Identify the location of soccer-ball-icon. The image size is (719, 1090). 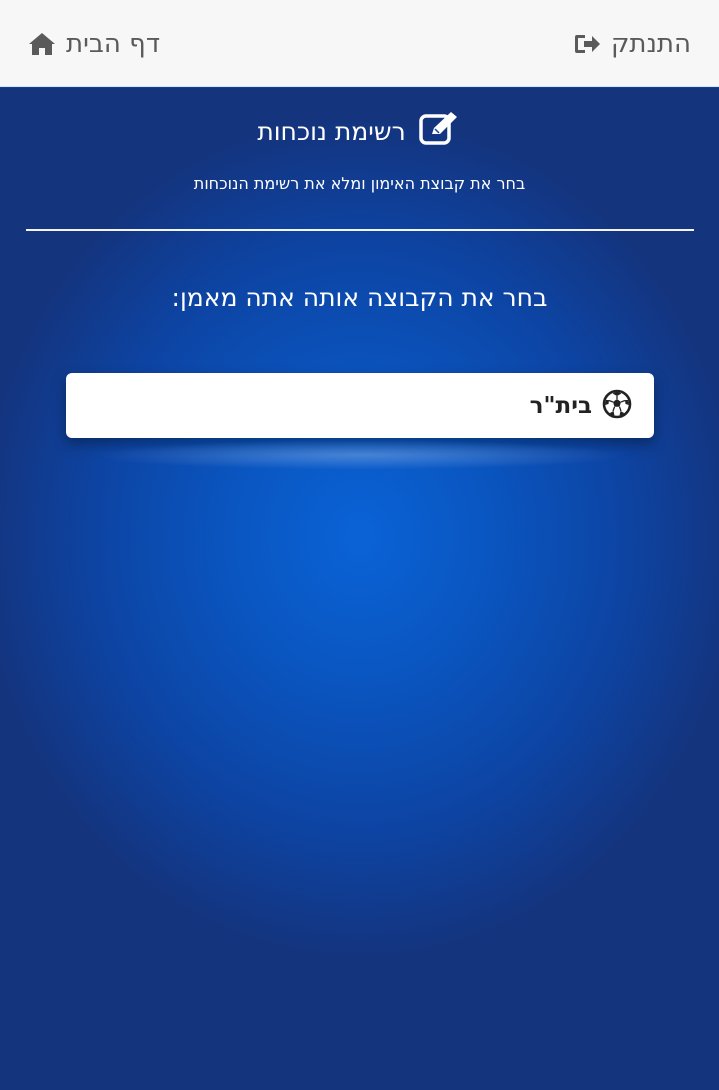
(617, 406).